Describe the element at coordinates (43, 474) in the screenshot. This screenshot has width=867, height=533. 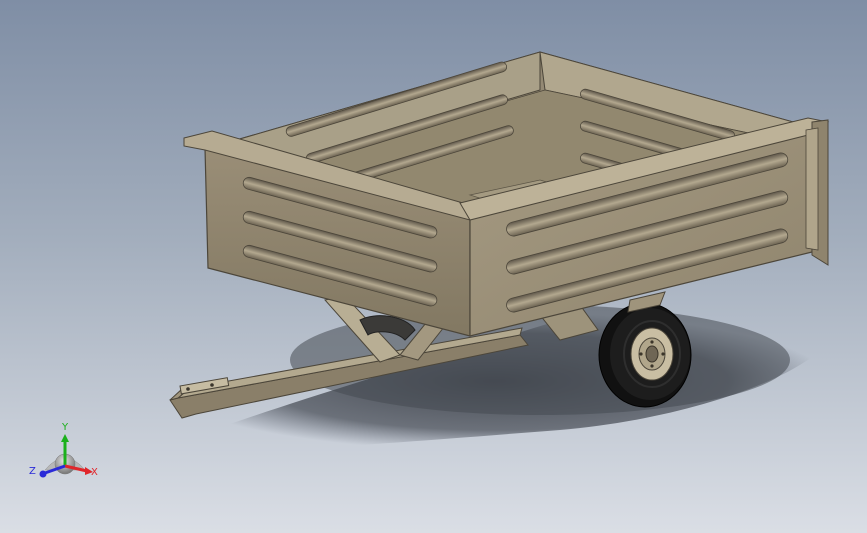
I see `z-axis-end` at that location.